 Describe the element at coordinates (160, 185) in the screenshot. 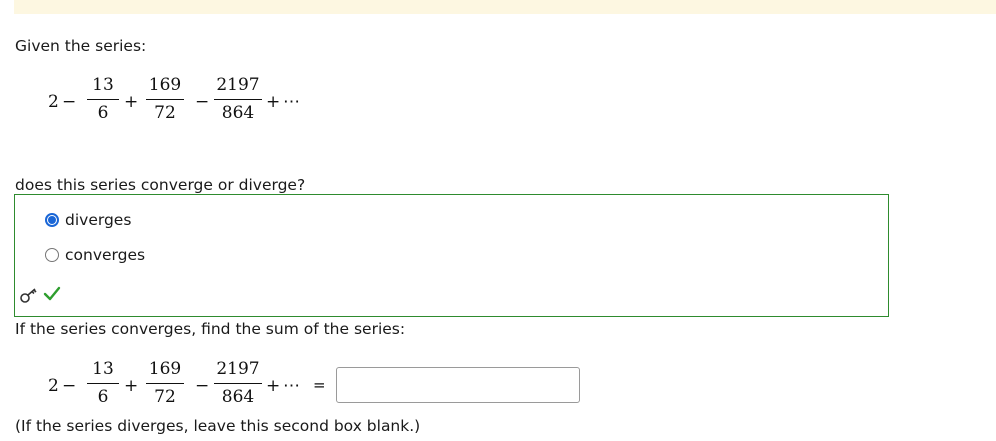

I see `question-text: does this series converge or diverge?` at that location.